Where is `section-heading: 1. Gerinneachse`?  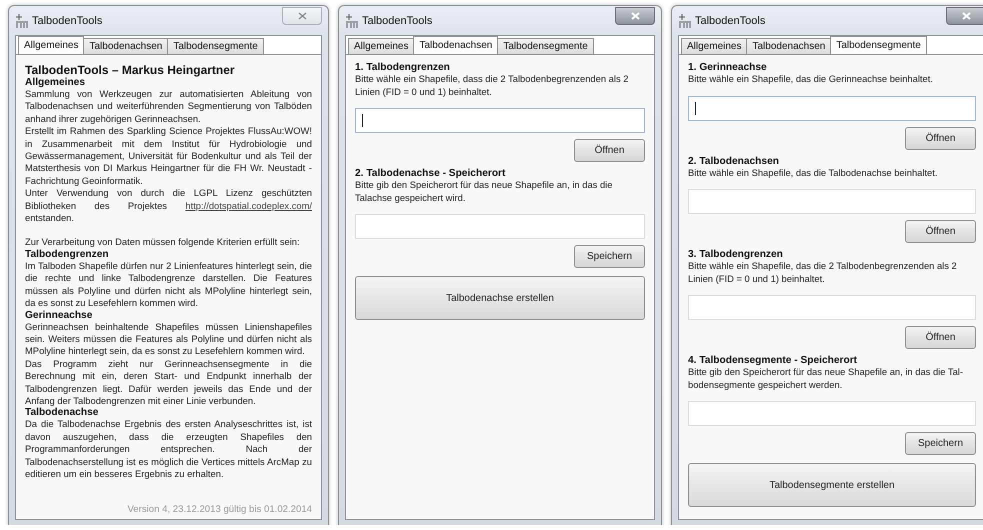
section-heading: 1. Gerinneachse is located at coordinates (728, 67).